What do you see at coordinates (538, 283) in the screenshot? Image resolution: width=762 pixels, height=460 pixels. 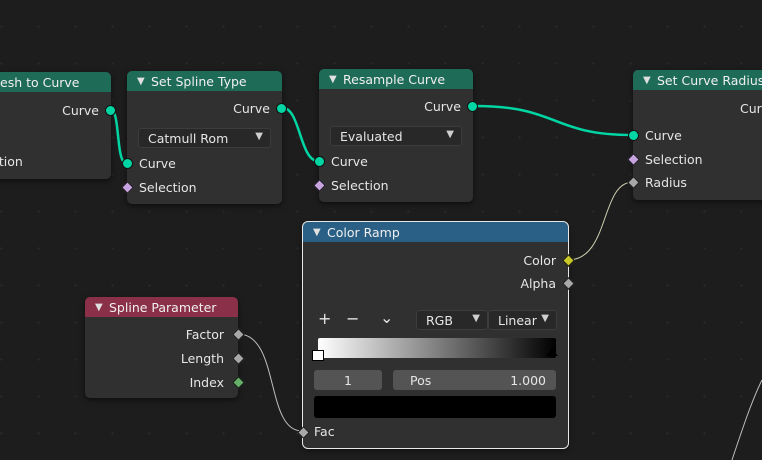 I see `output-alpha-label: Alpha` at bounding box center [538, 283].